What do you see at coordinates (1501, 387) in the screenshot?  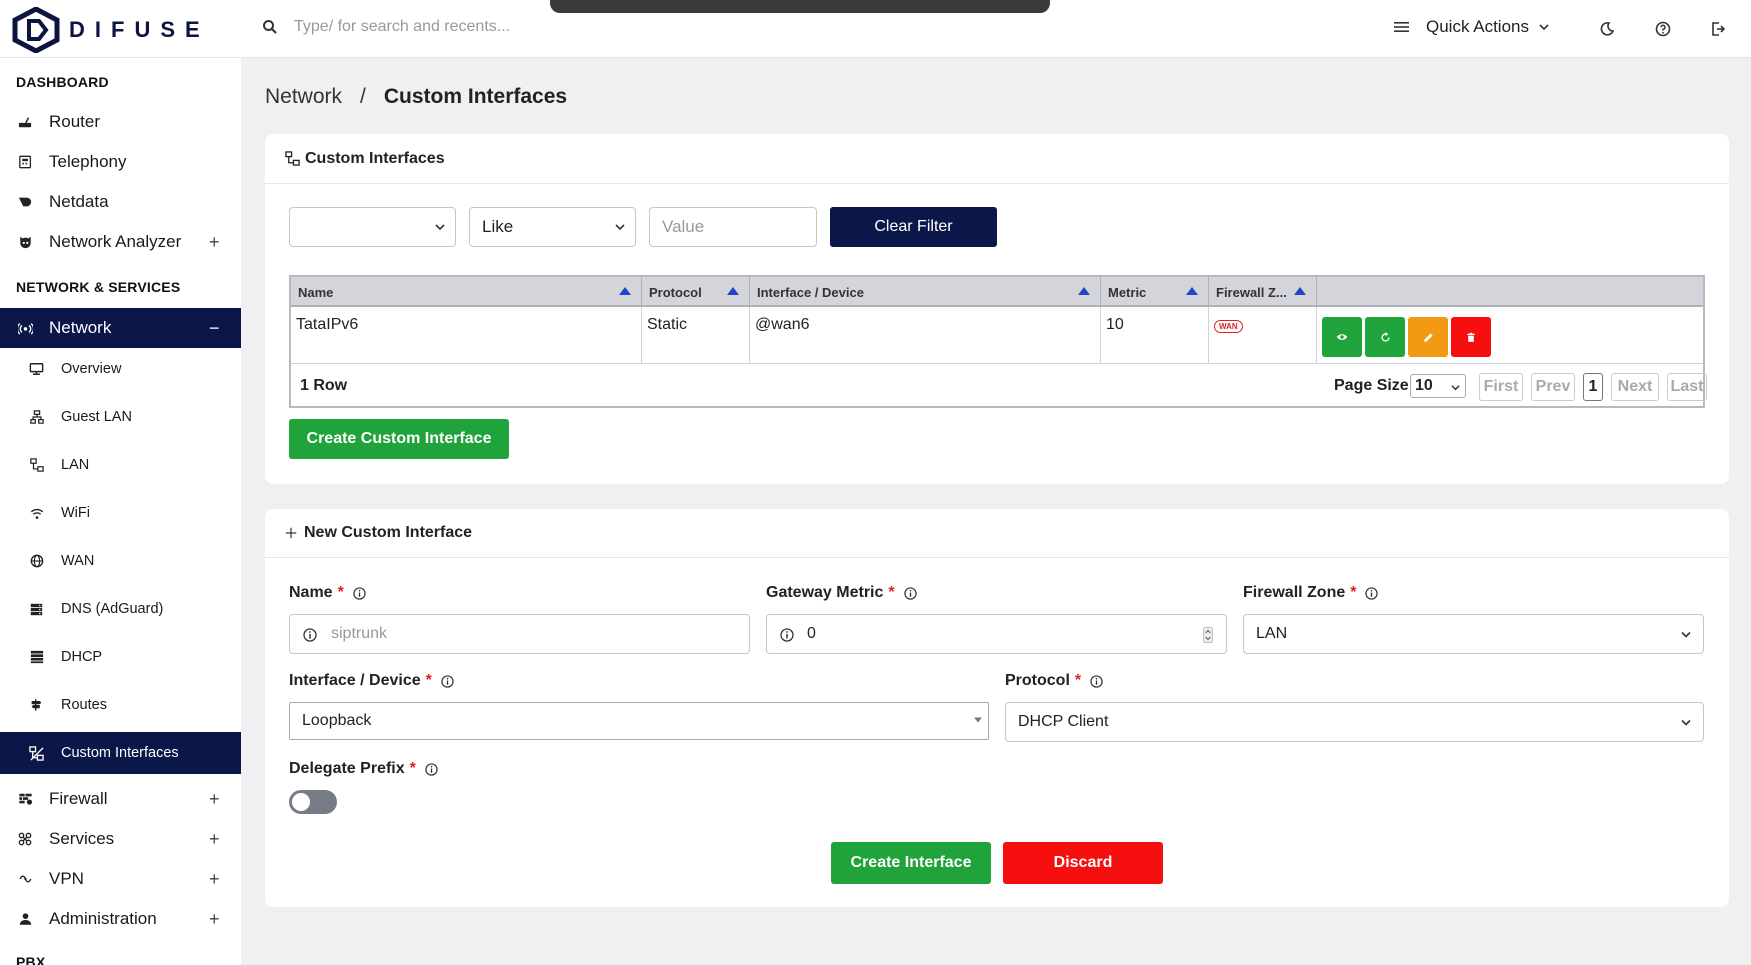 I see `pager-first: First` at bounding box center [1501, 387].